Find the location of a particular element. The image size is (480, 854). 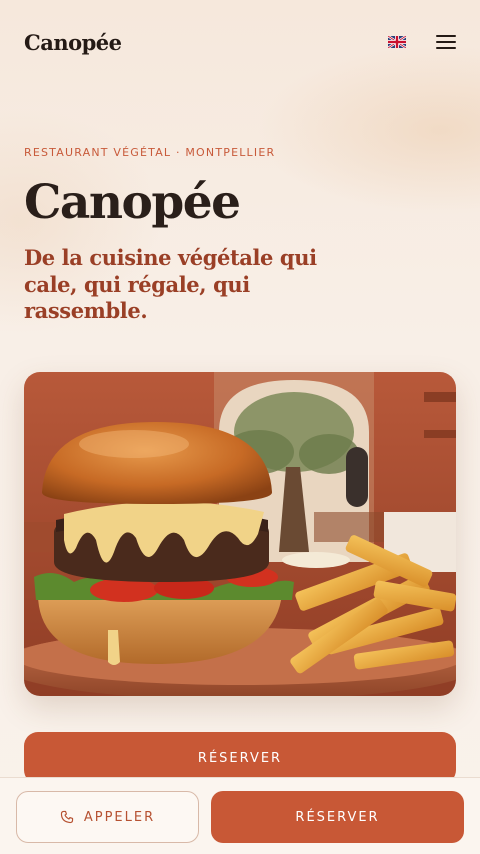

hamburger-menu-icon is located at coordinates (446, 42).